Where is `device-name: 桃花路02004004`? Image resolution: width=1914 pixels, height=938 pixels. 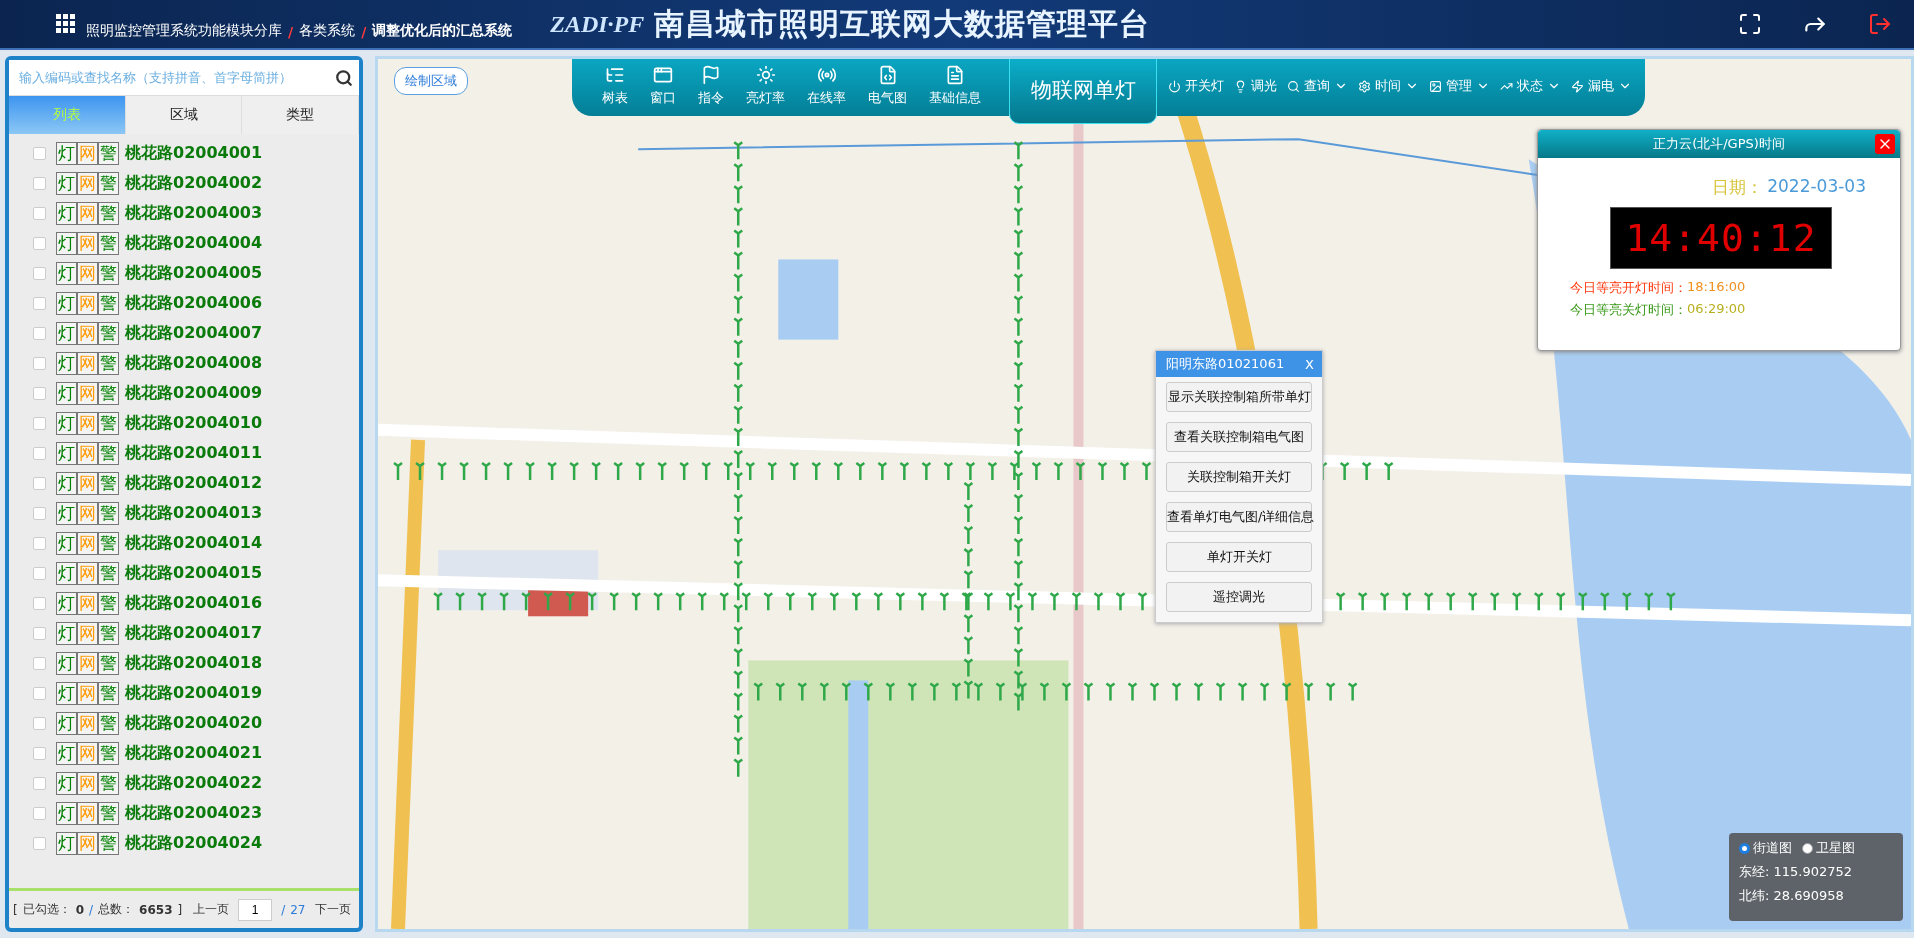
device-name: 桃花路02004004 is located at coordinates (194, 243).